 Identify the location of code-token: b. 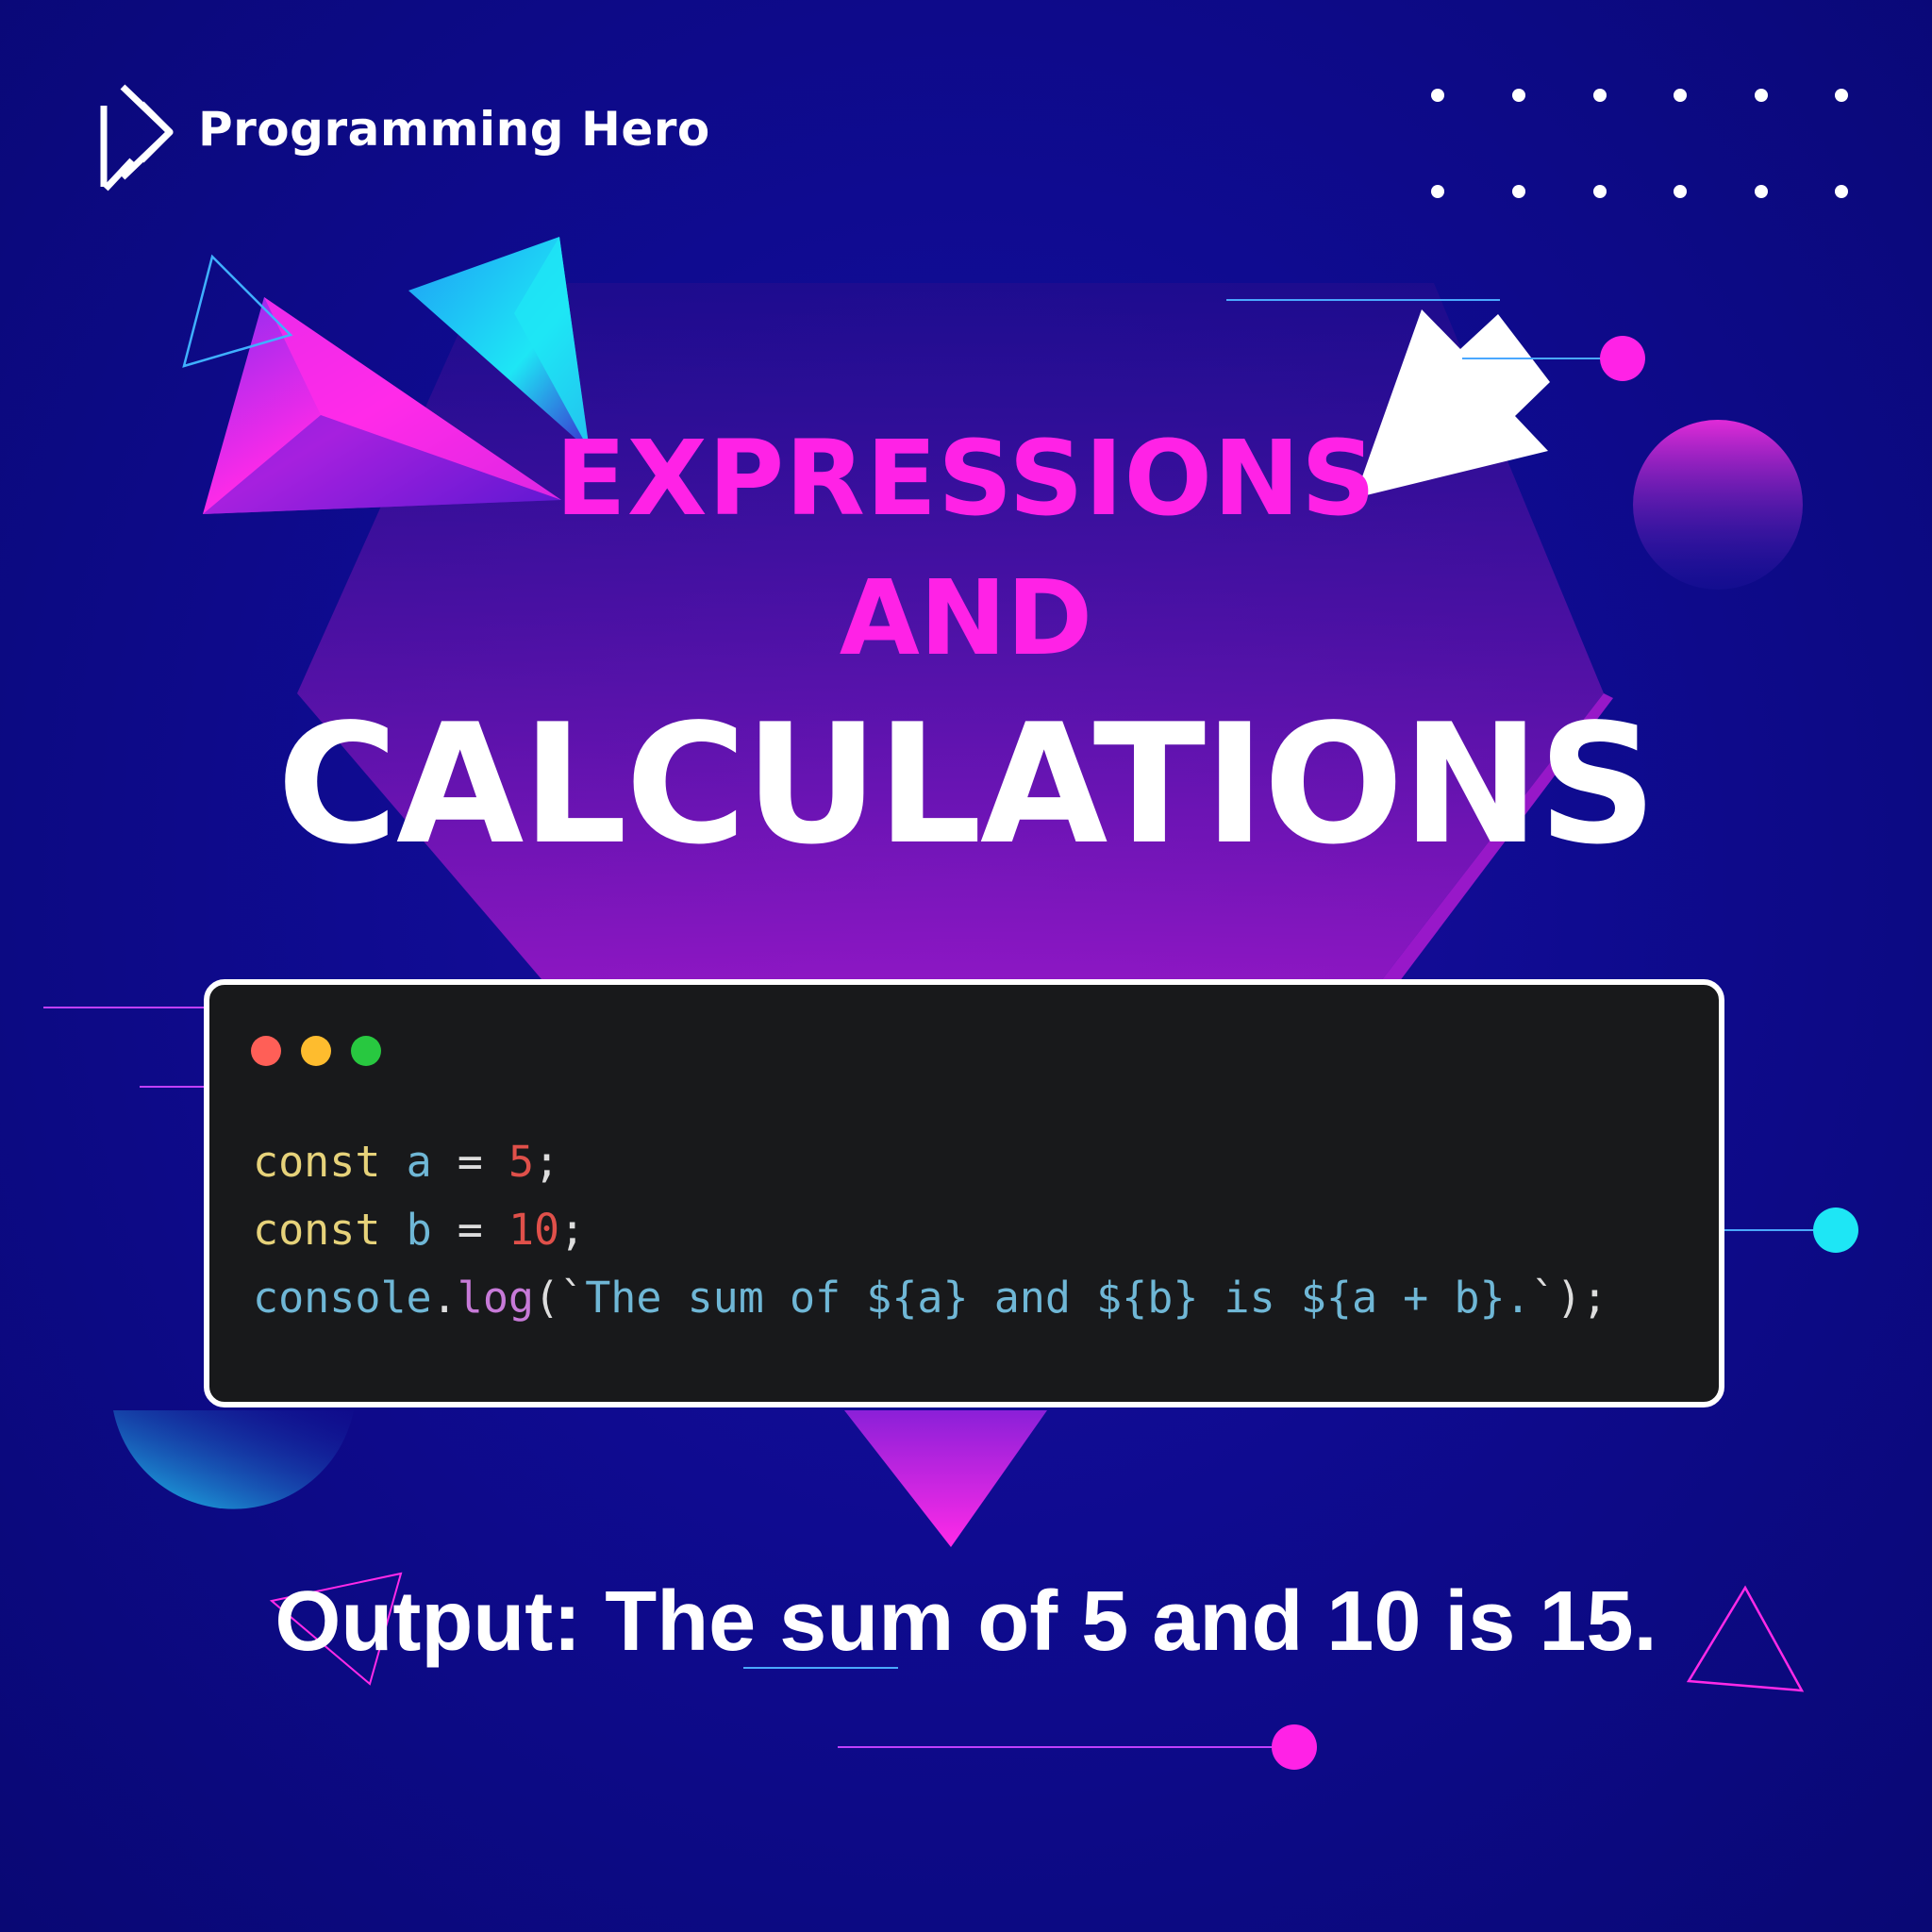
(419, 1230).